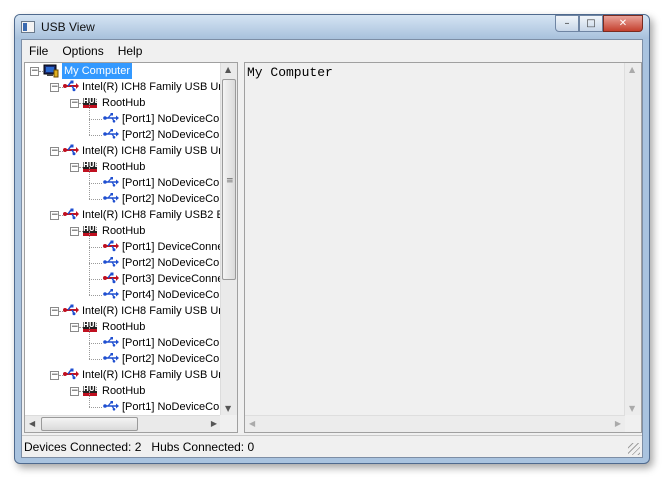 The width and height of the screenshot is (666, 478). I want to click on grip-icon: ≡, so click(230, 181).